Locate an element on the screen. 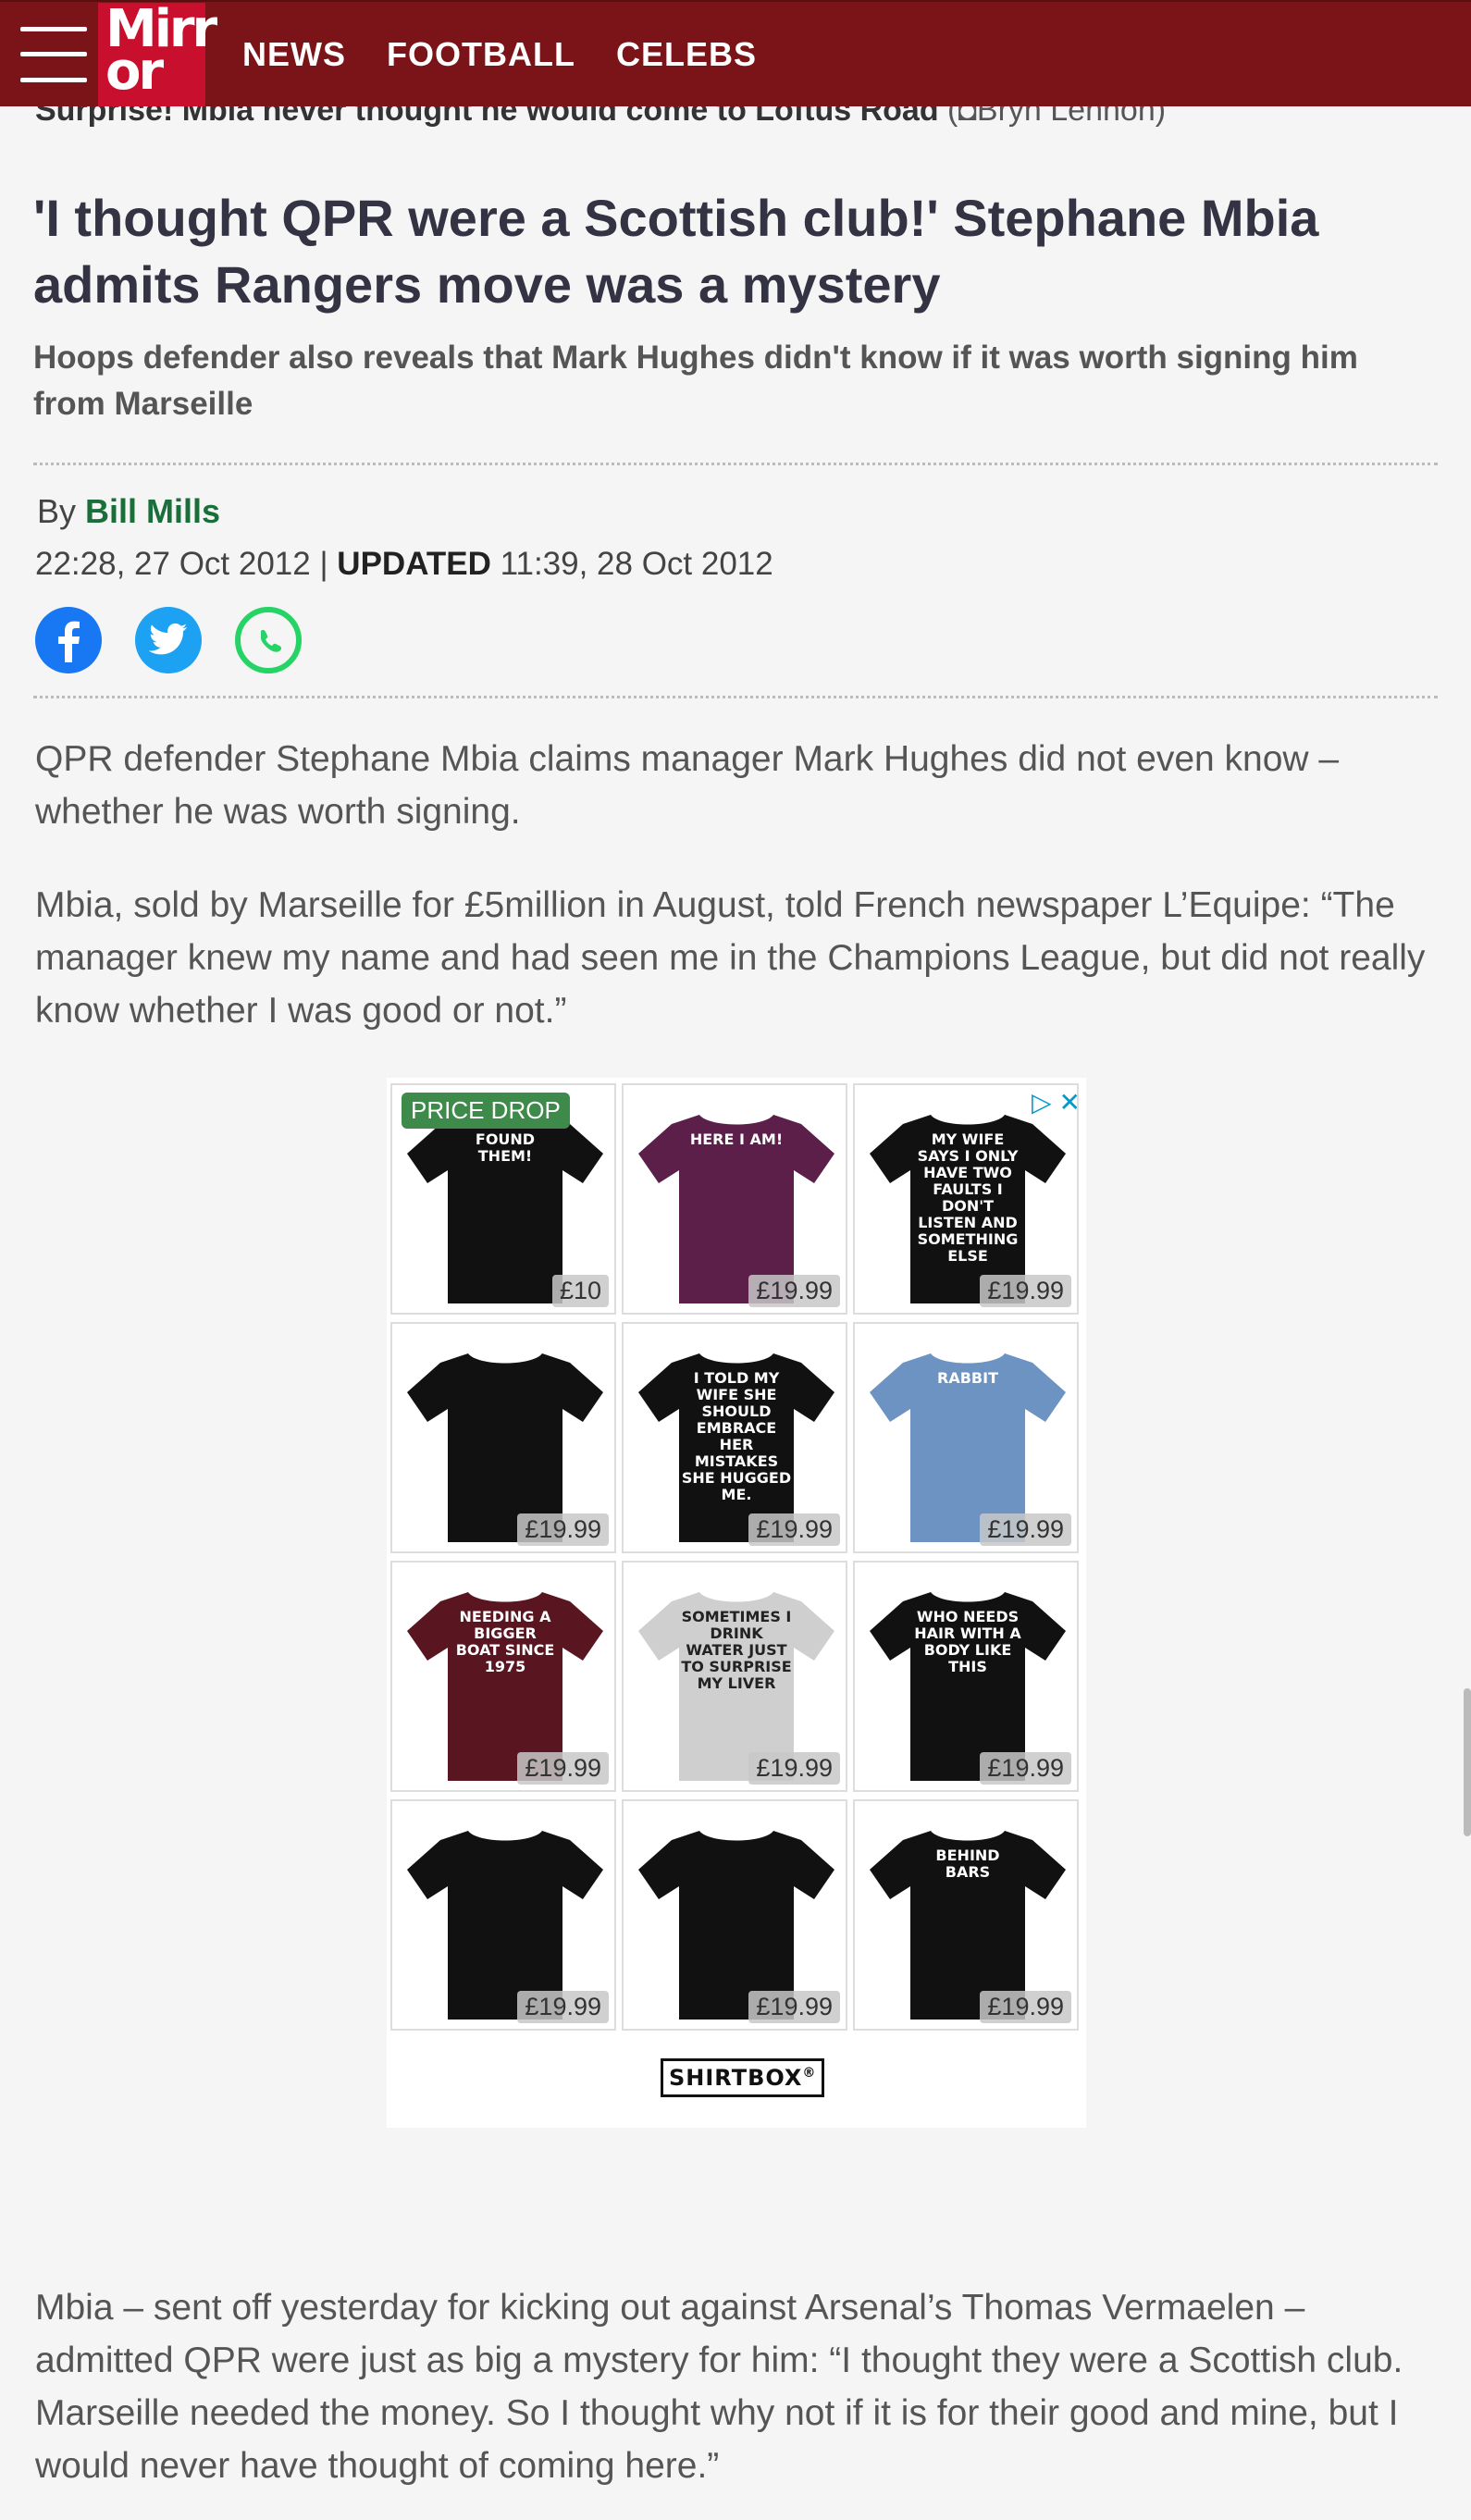 This screenshot has width=1471, height=2520. menu-icon is located at coordinates (53, 54).